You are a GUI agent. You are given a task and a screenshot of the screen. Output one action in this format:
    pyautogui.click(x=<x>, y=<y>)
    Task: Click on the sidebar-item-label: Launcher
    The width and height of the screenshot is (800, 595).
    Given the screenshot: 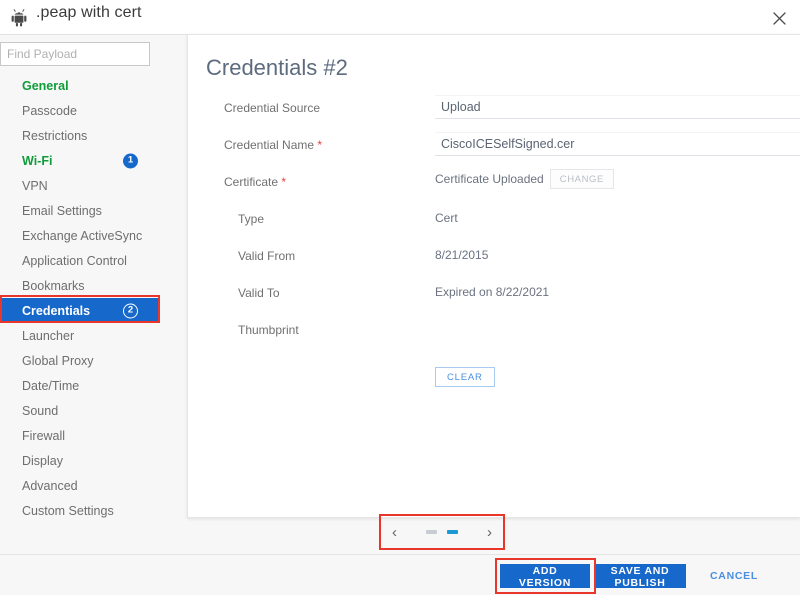 What is the action you would take?
    pyautogui.click(x=48, y=335)
    